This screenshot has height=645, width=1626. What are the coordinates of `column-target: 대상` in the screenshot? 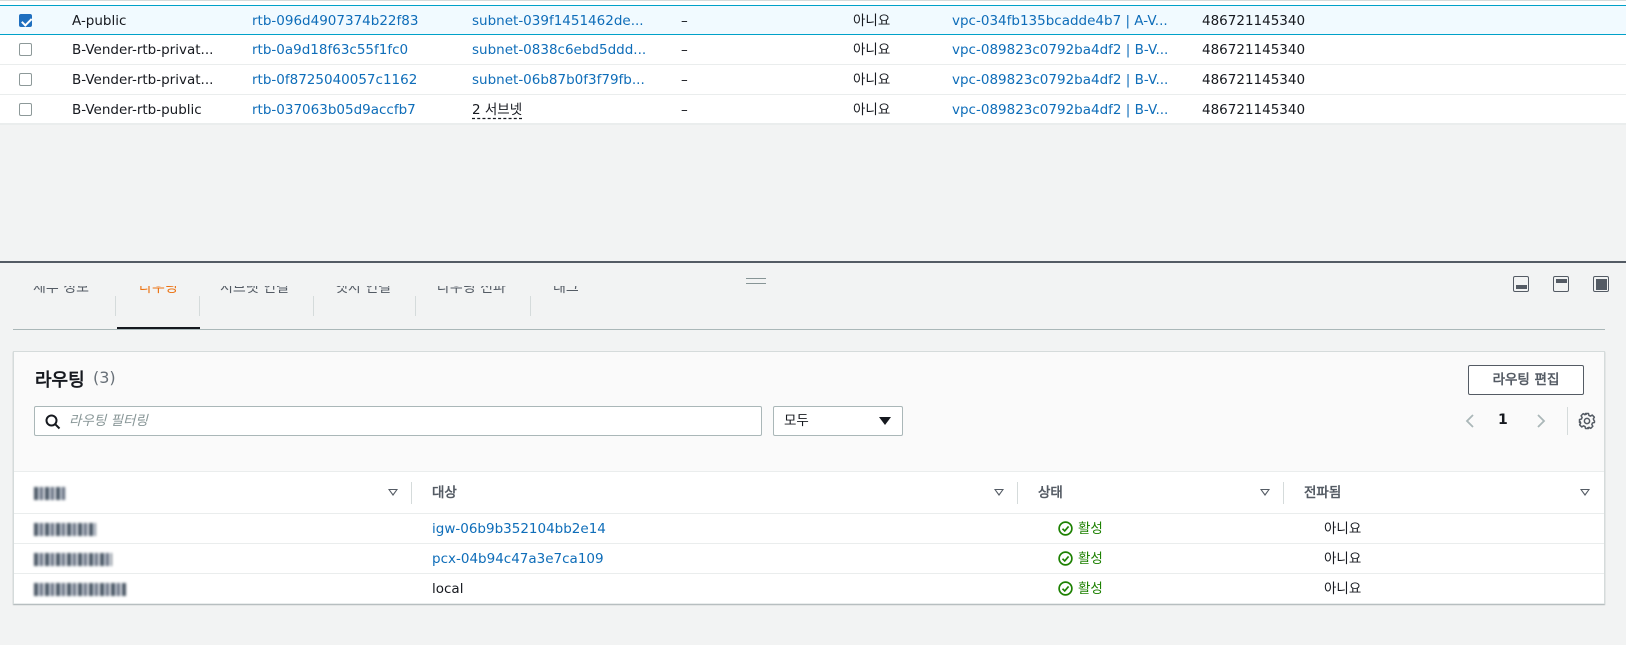 It's located at (715, 493).